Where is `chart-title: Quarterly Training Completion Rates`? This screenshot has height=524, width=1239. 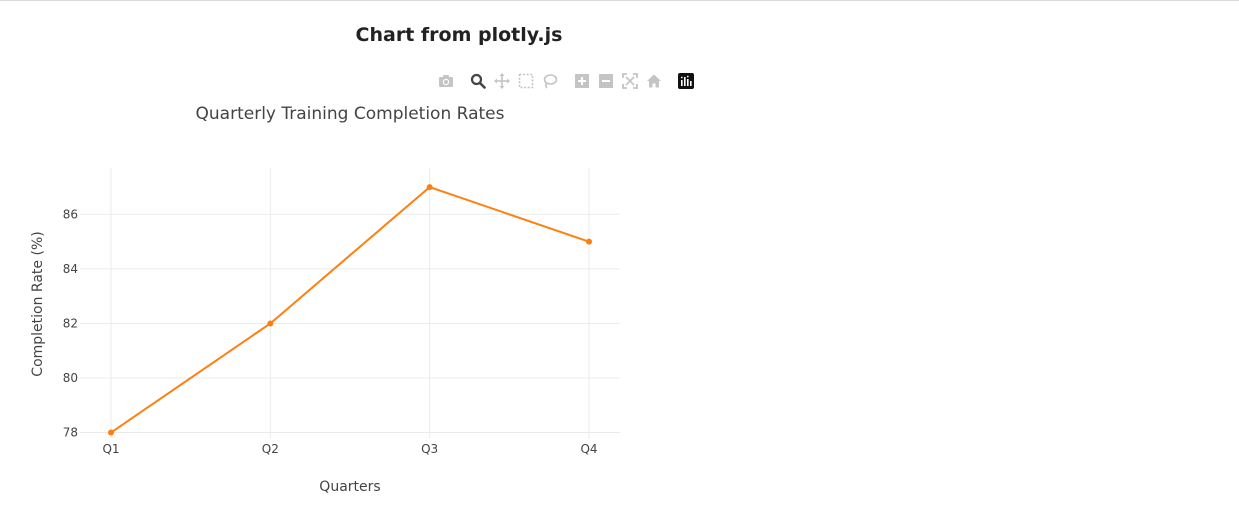 chart-title: Quarterly Training Completion Rates is located at coordinates (350, 114).